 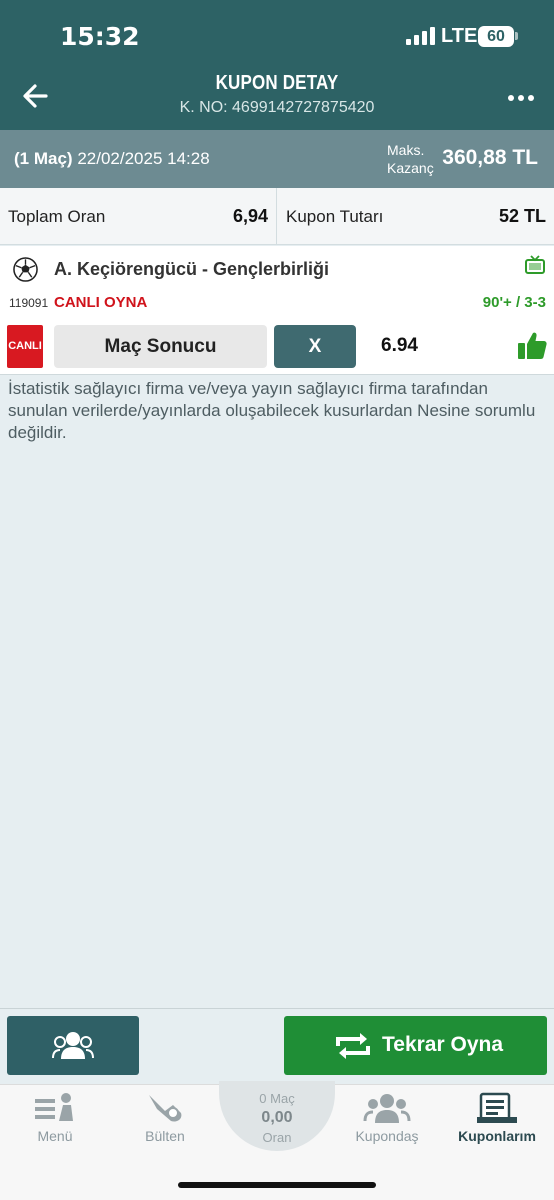 What do you see at coordinates (277, 95) in the screenshot?
I see `top-bar: KUPON DETAY K. NO: 4699142727875420` at bounding box center [277, 95].